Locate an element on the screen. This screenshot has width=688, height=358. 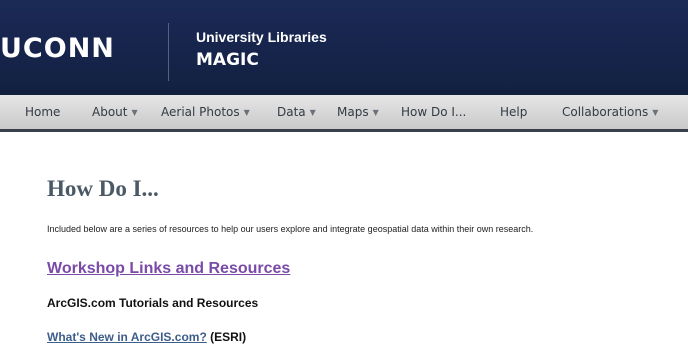
nav-item-maps: Maps ▼ is located at coordinates (358, 112).